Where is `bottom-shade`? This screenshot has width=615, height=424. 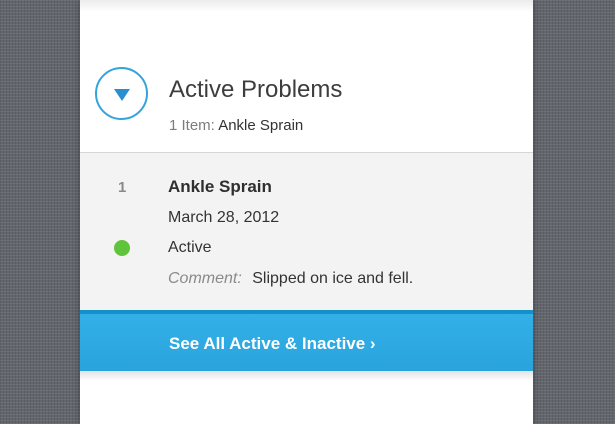
bottom-shade is located at coordinates (306, 376).